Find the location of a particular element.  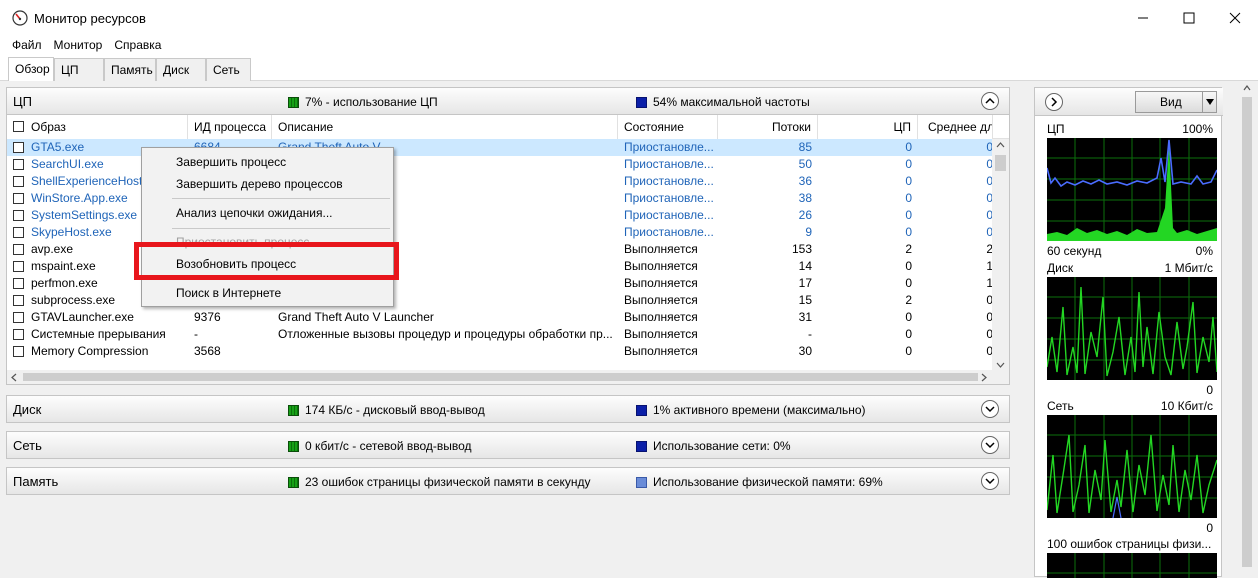

horizontal-scroll-thumb is located at coordinates (500, 377).